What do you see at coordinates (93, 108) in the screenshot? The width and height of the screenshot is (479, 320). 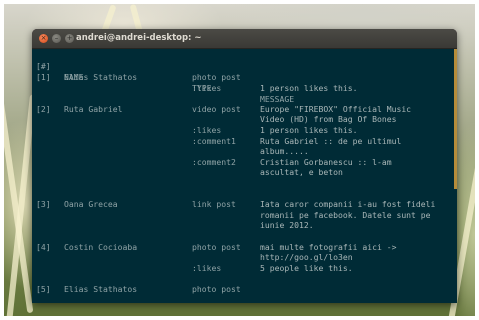 I see `row-name: Ruta Gabriel` at bounding box center [93, 108].